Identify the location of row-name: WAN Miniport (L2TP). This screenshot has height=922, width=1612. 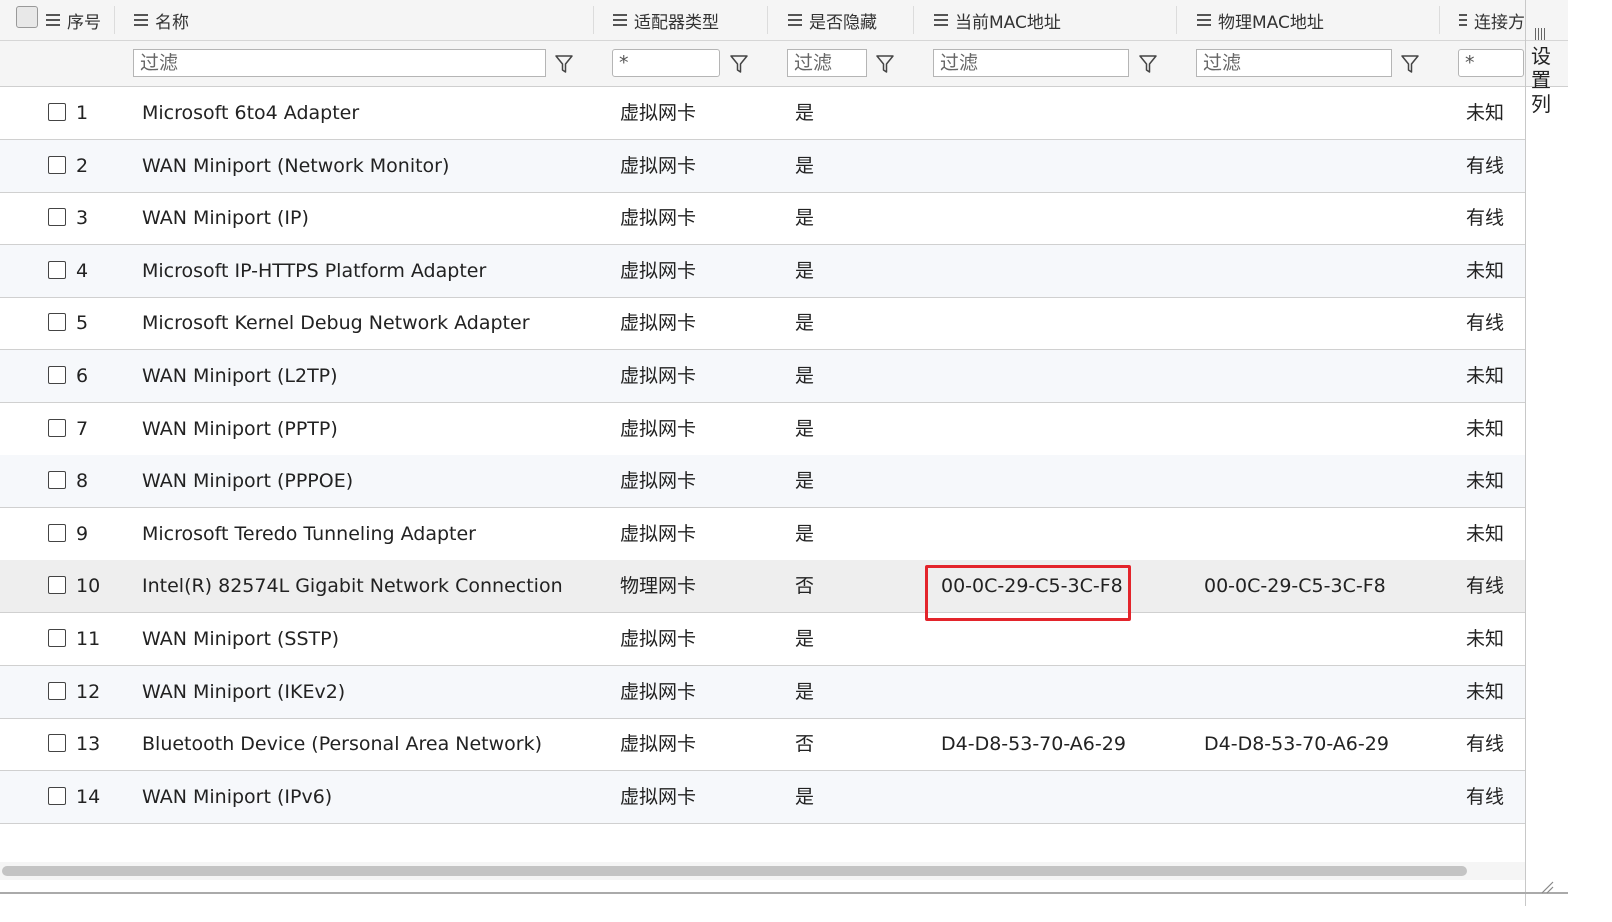
(240, 376).